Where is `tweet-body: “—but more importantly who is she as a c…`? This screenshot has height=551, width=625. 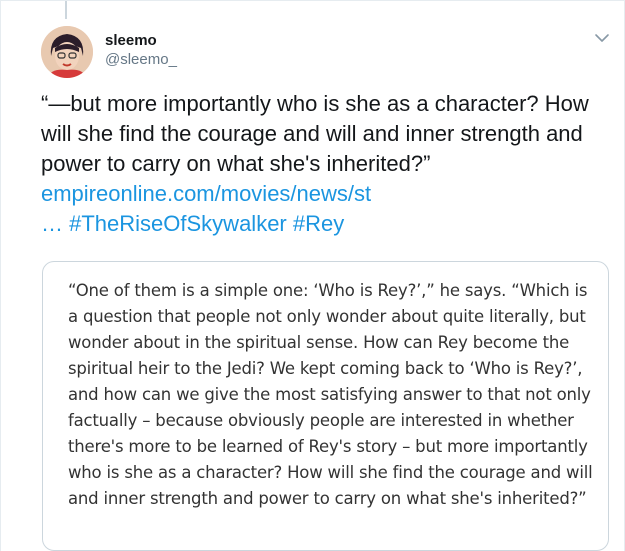 tweet-body: “—but more importantly who is she as a c… is located at coordinates (315, 133).